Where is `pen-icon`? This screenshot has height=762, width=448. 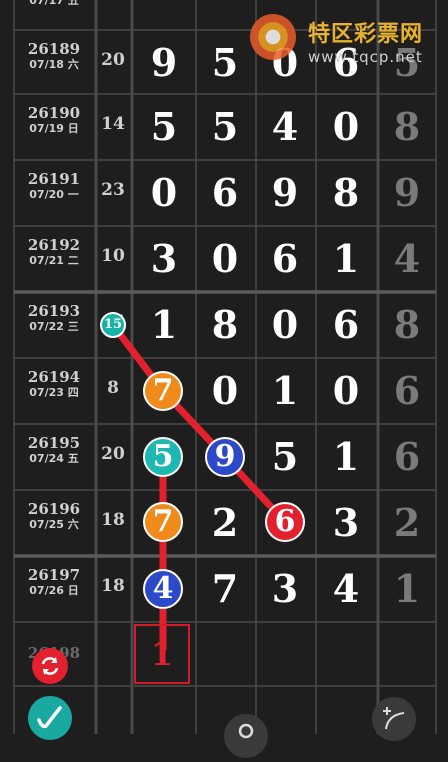 pen-icon is located at coordinates (49, 717).